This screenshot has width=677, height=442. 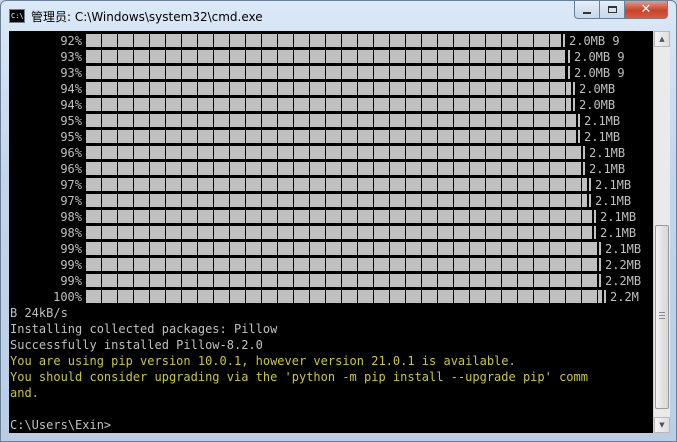 I want to click on progress-line: 92% 2.0MB 9, so click(x=330, y=41).